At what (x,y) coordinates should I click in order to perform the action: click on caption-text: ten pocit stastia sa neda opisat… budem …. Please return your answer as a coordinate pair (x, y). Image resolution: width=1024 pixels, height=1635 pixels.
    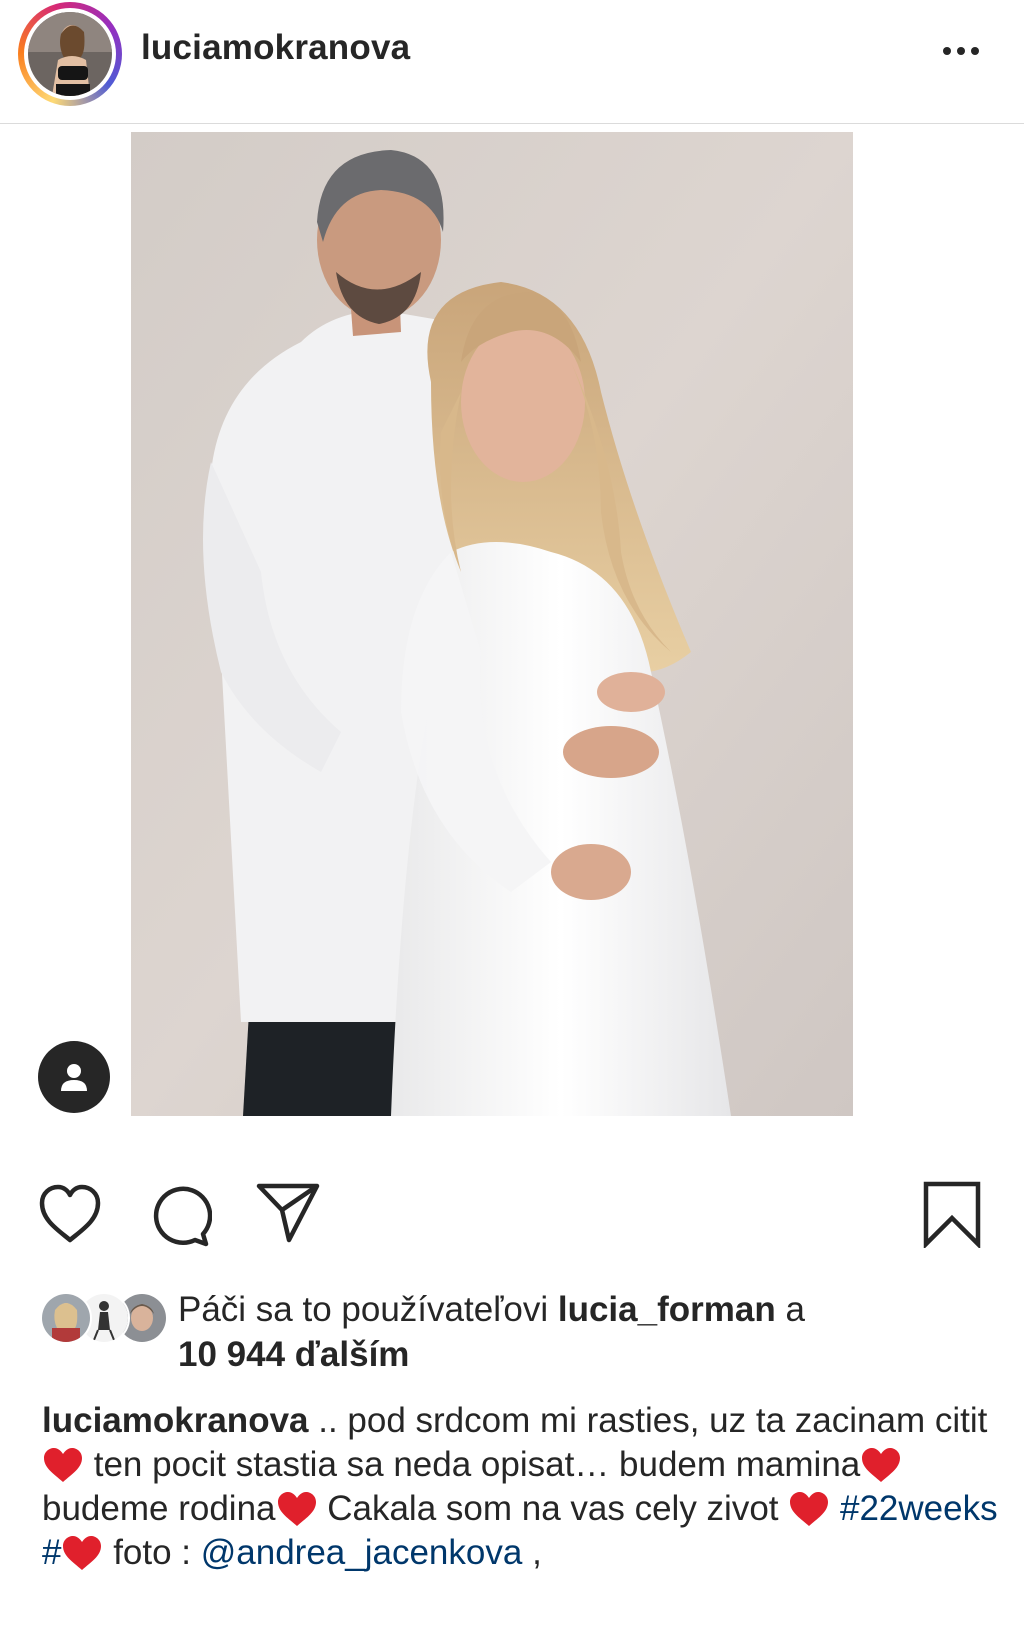
    Looking at the image, I should click on (472, 1464).